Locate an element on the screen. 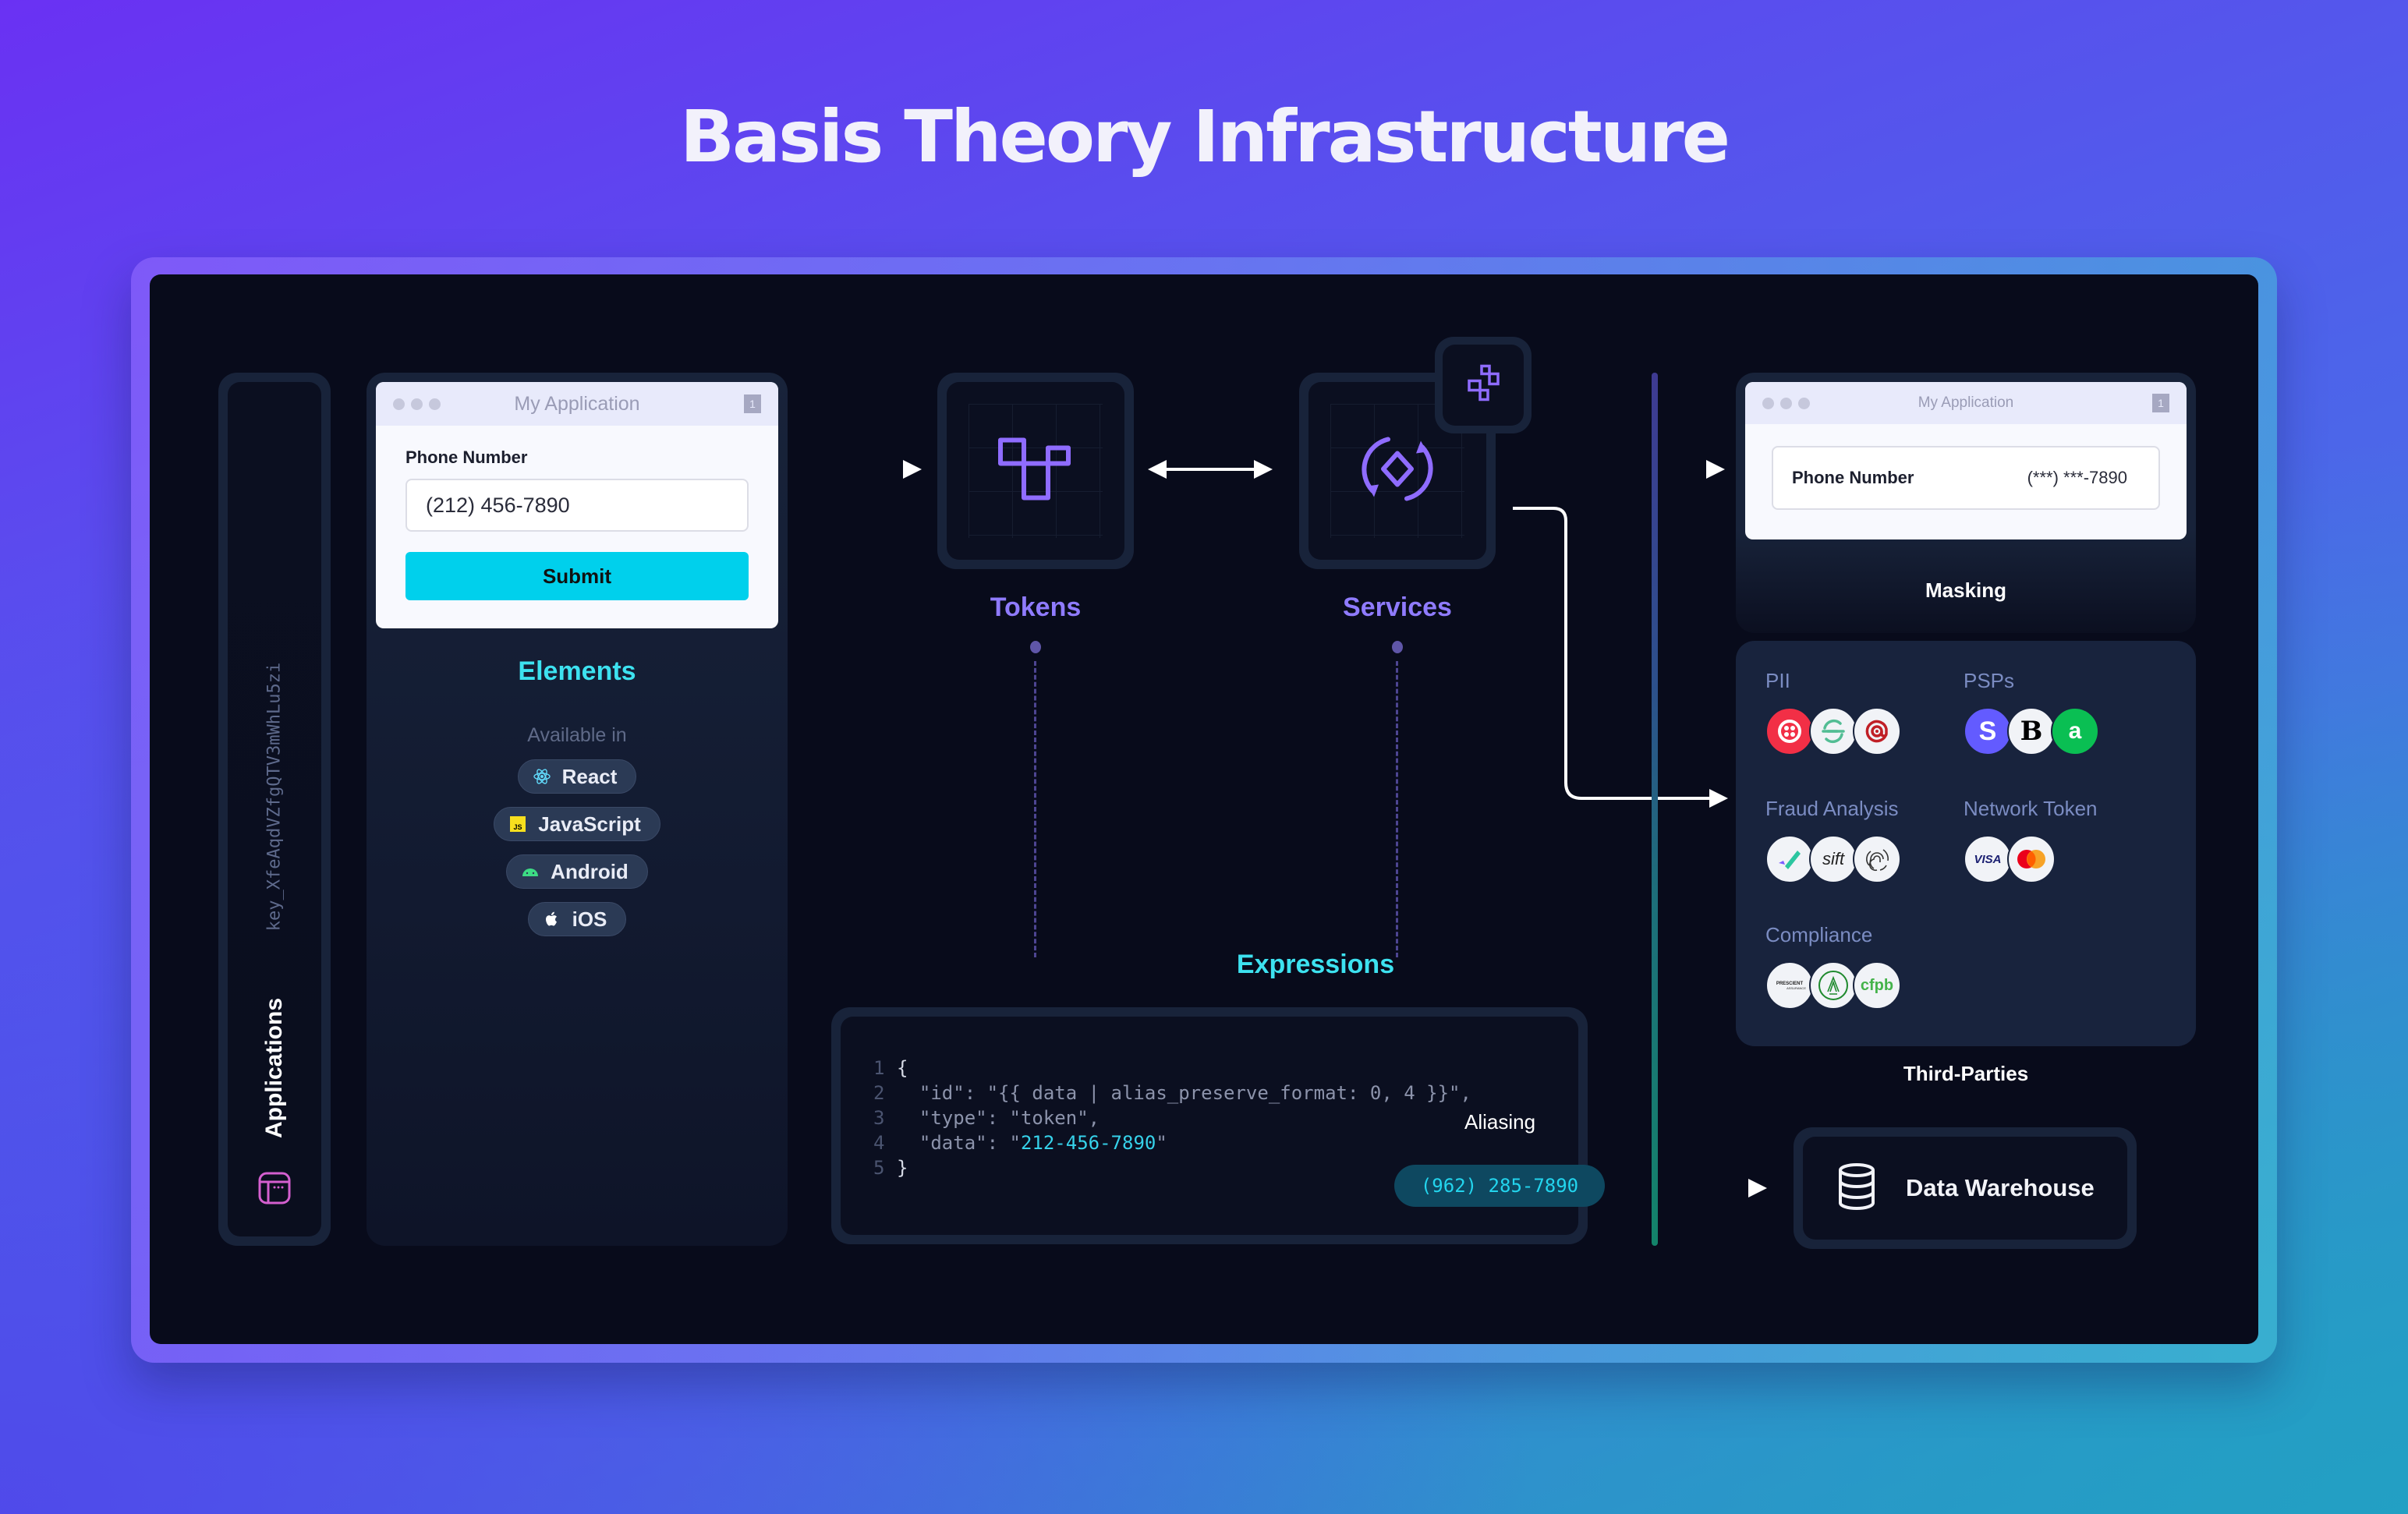 The width and height of the screenshot is (2408, 1514). data-warehouse-label: Data Warehouse is located at coordinates (2000, 1187).